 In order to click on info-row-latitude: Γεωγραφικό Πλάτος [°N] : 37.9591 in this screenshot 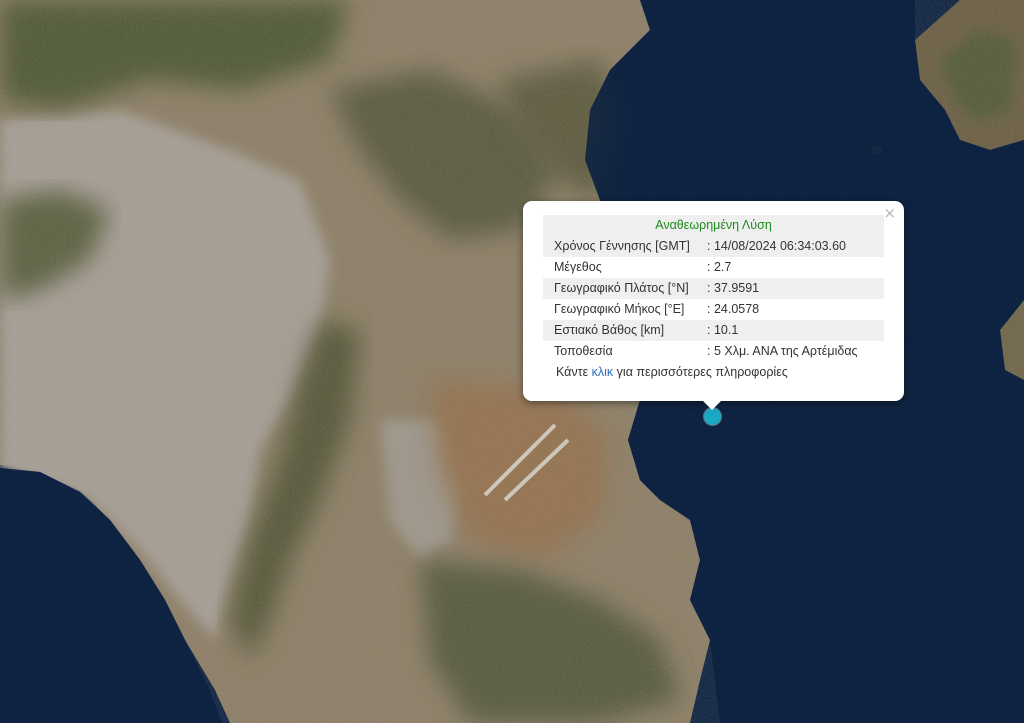, I will do `click(713, 288)`.